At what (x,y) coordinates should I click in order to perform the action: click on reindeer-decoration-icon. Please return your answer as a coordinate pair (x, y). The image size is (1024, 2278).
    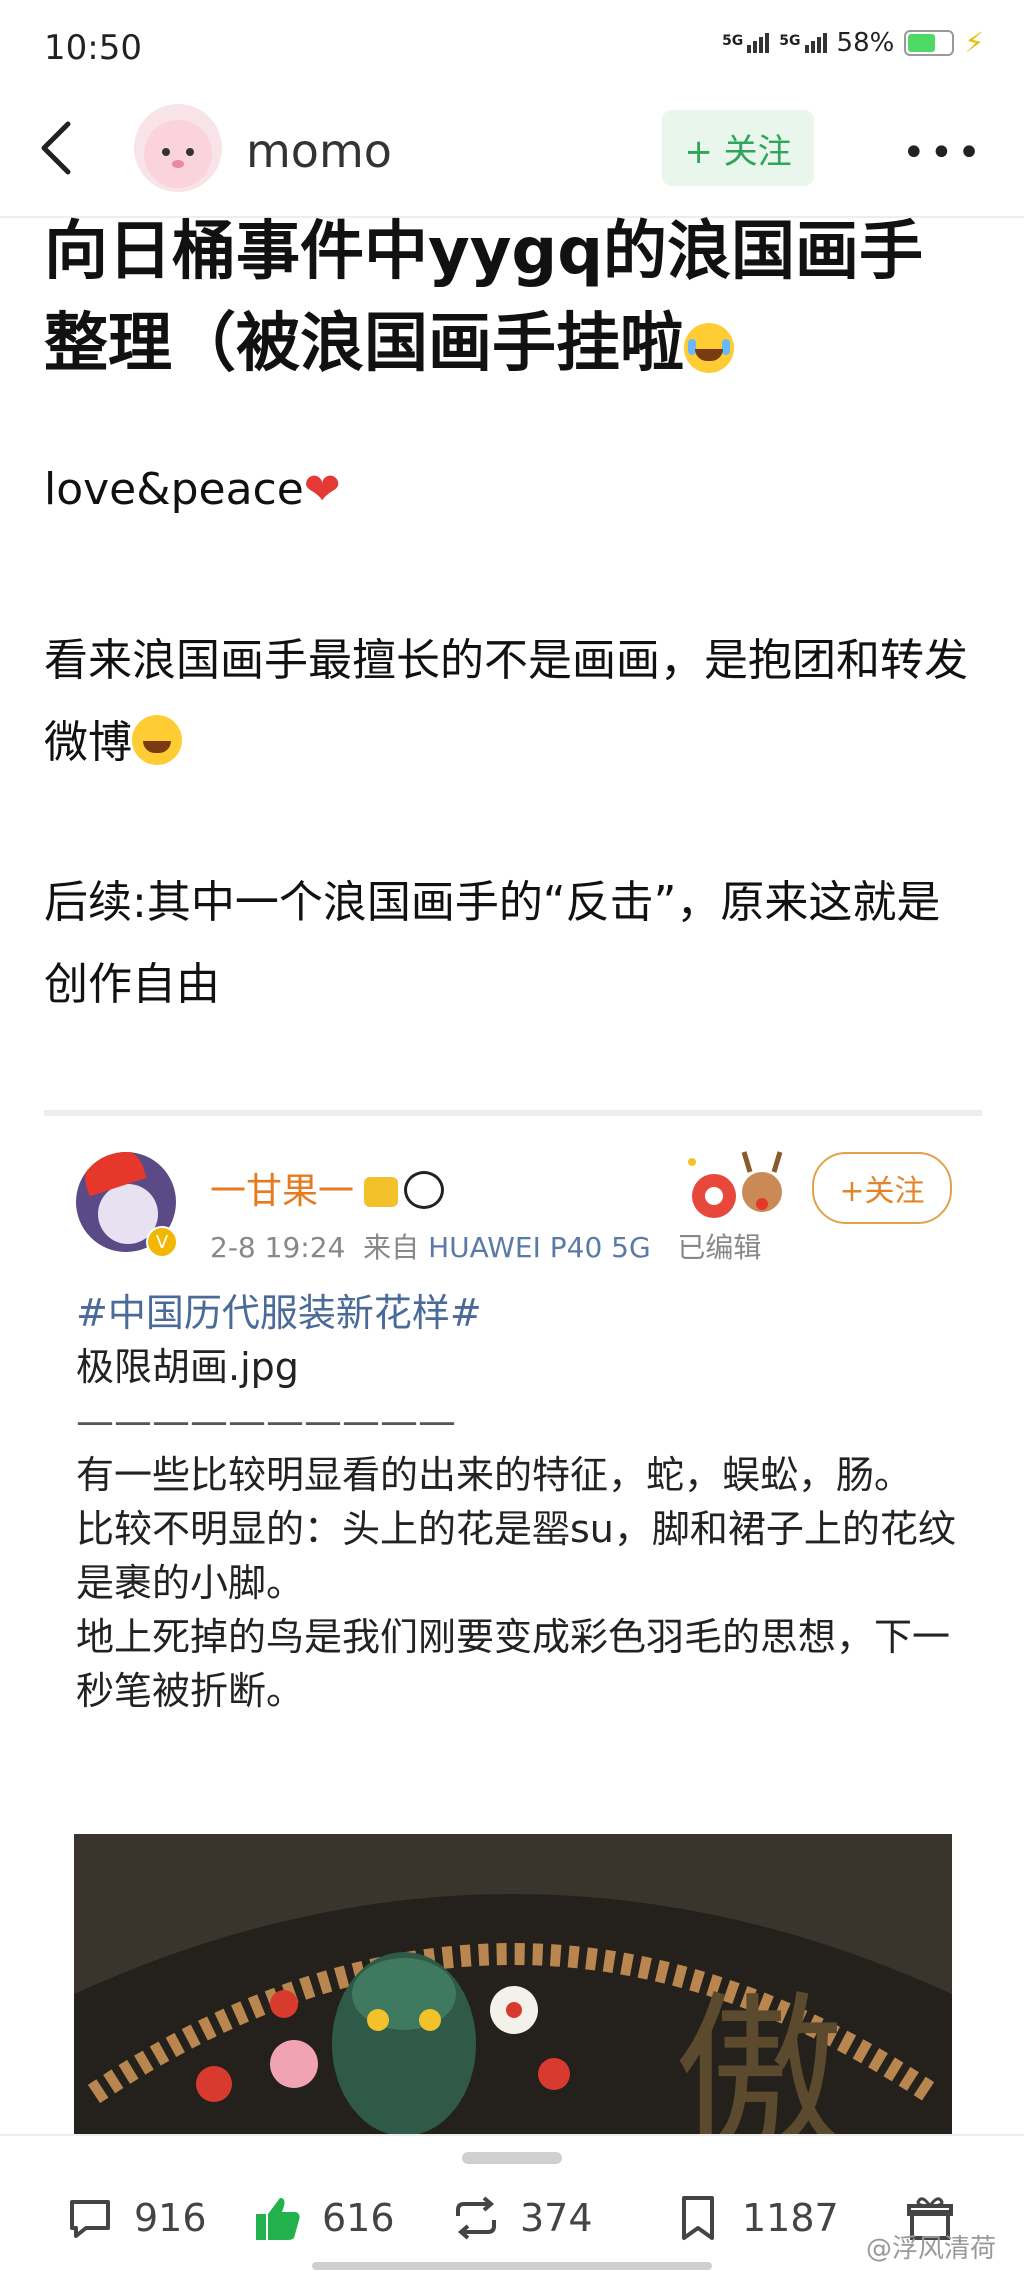
    Looking at the image, I should click on (739, 1187).